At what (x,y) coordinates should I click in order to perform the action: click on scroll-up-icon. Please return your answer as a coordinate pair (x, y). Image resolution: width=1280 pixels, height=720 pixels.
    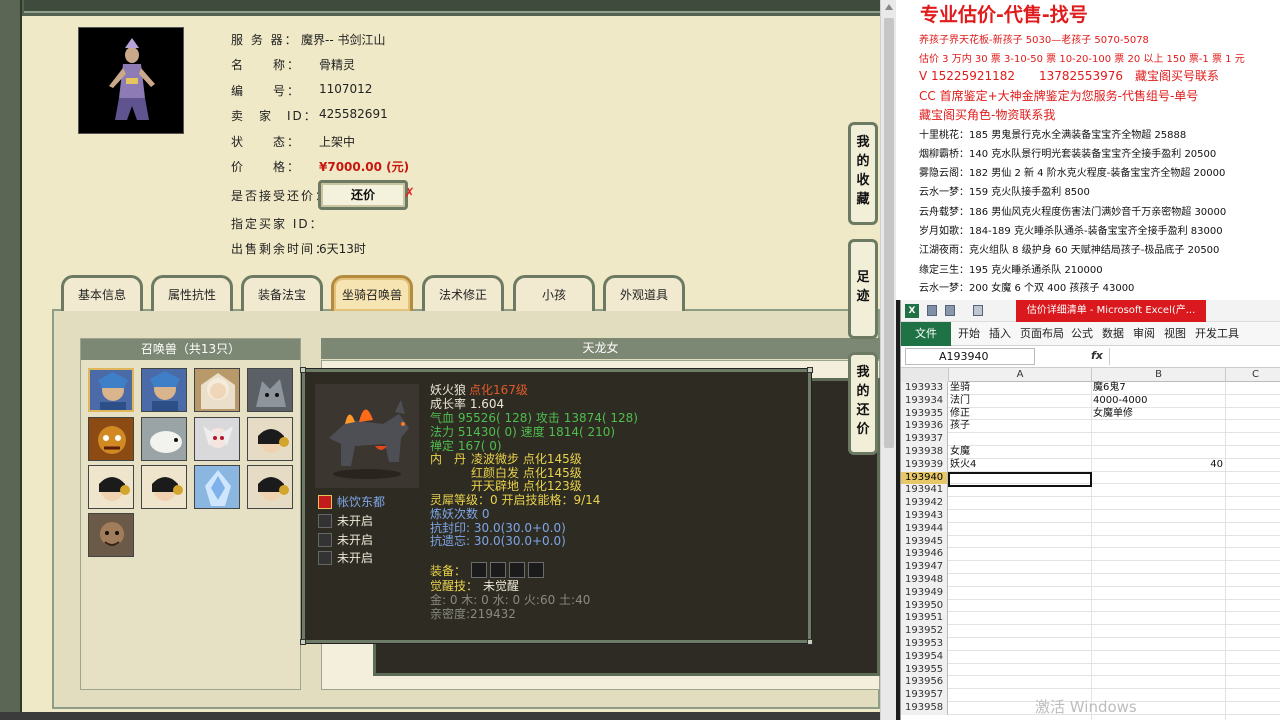
    Looking at the image, I should click on (889, 7).